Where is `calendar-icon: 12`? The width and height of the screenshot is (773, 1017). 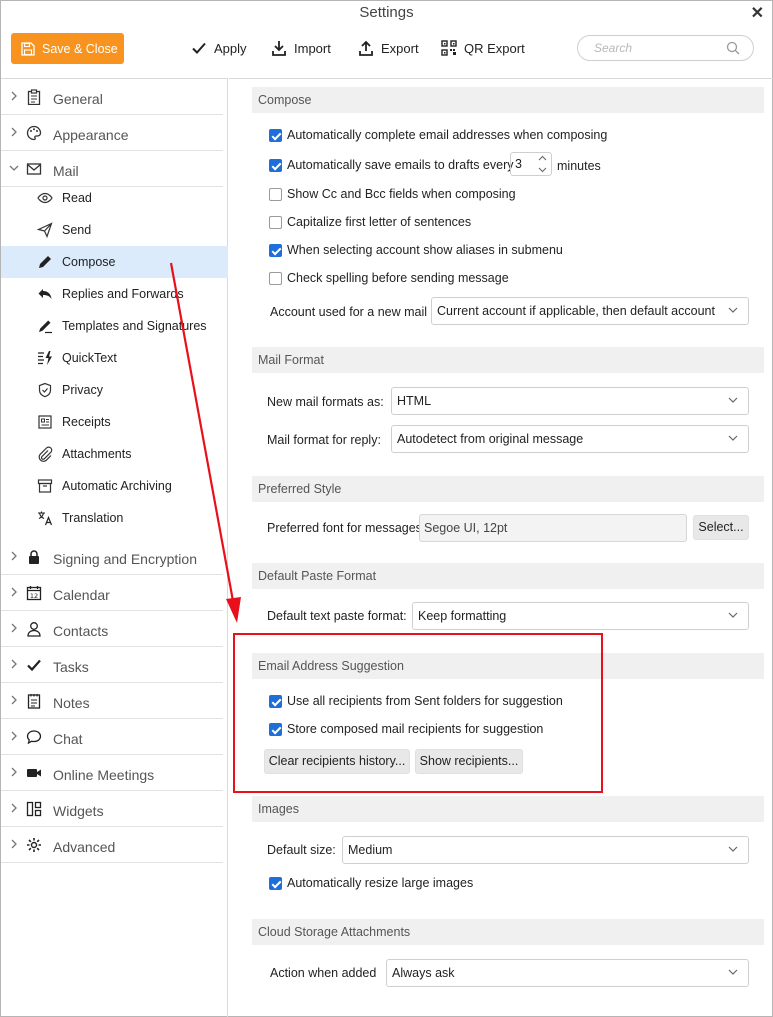 calendar-icon: 12 is located at coordinates (34, 593).